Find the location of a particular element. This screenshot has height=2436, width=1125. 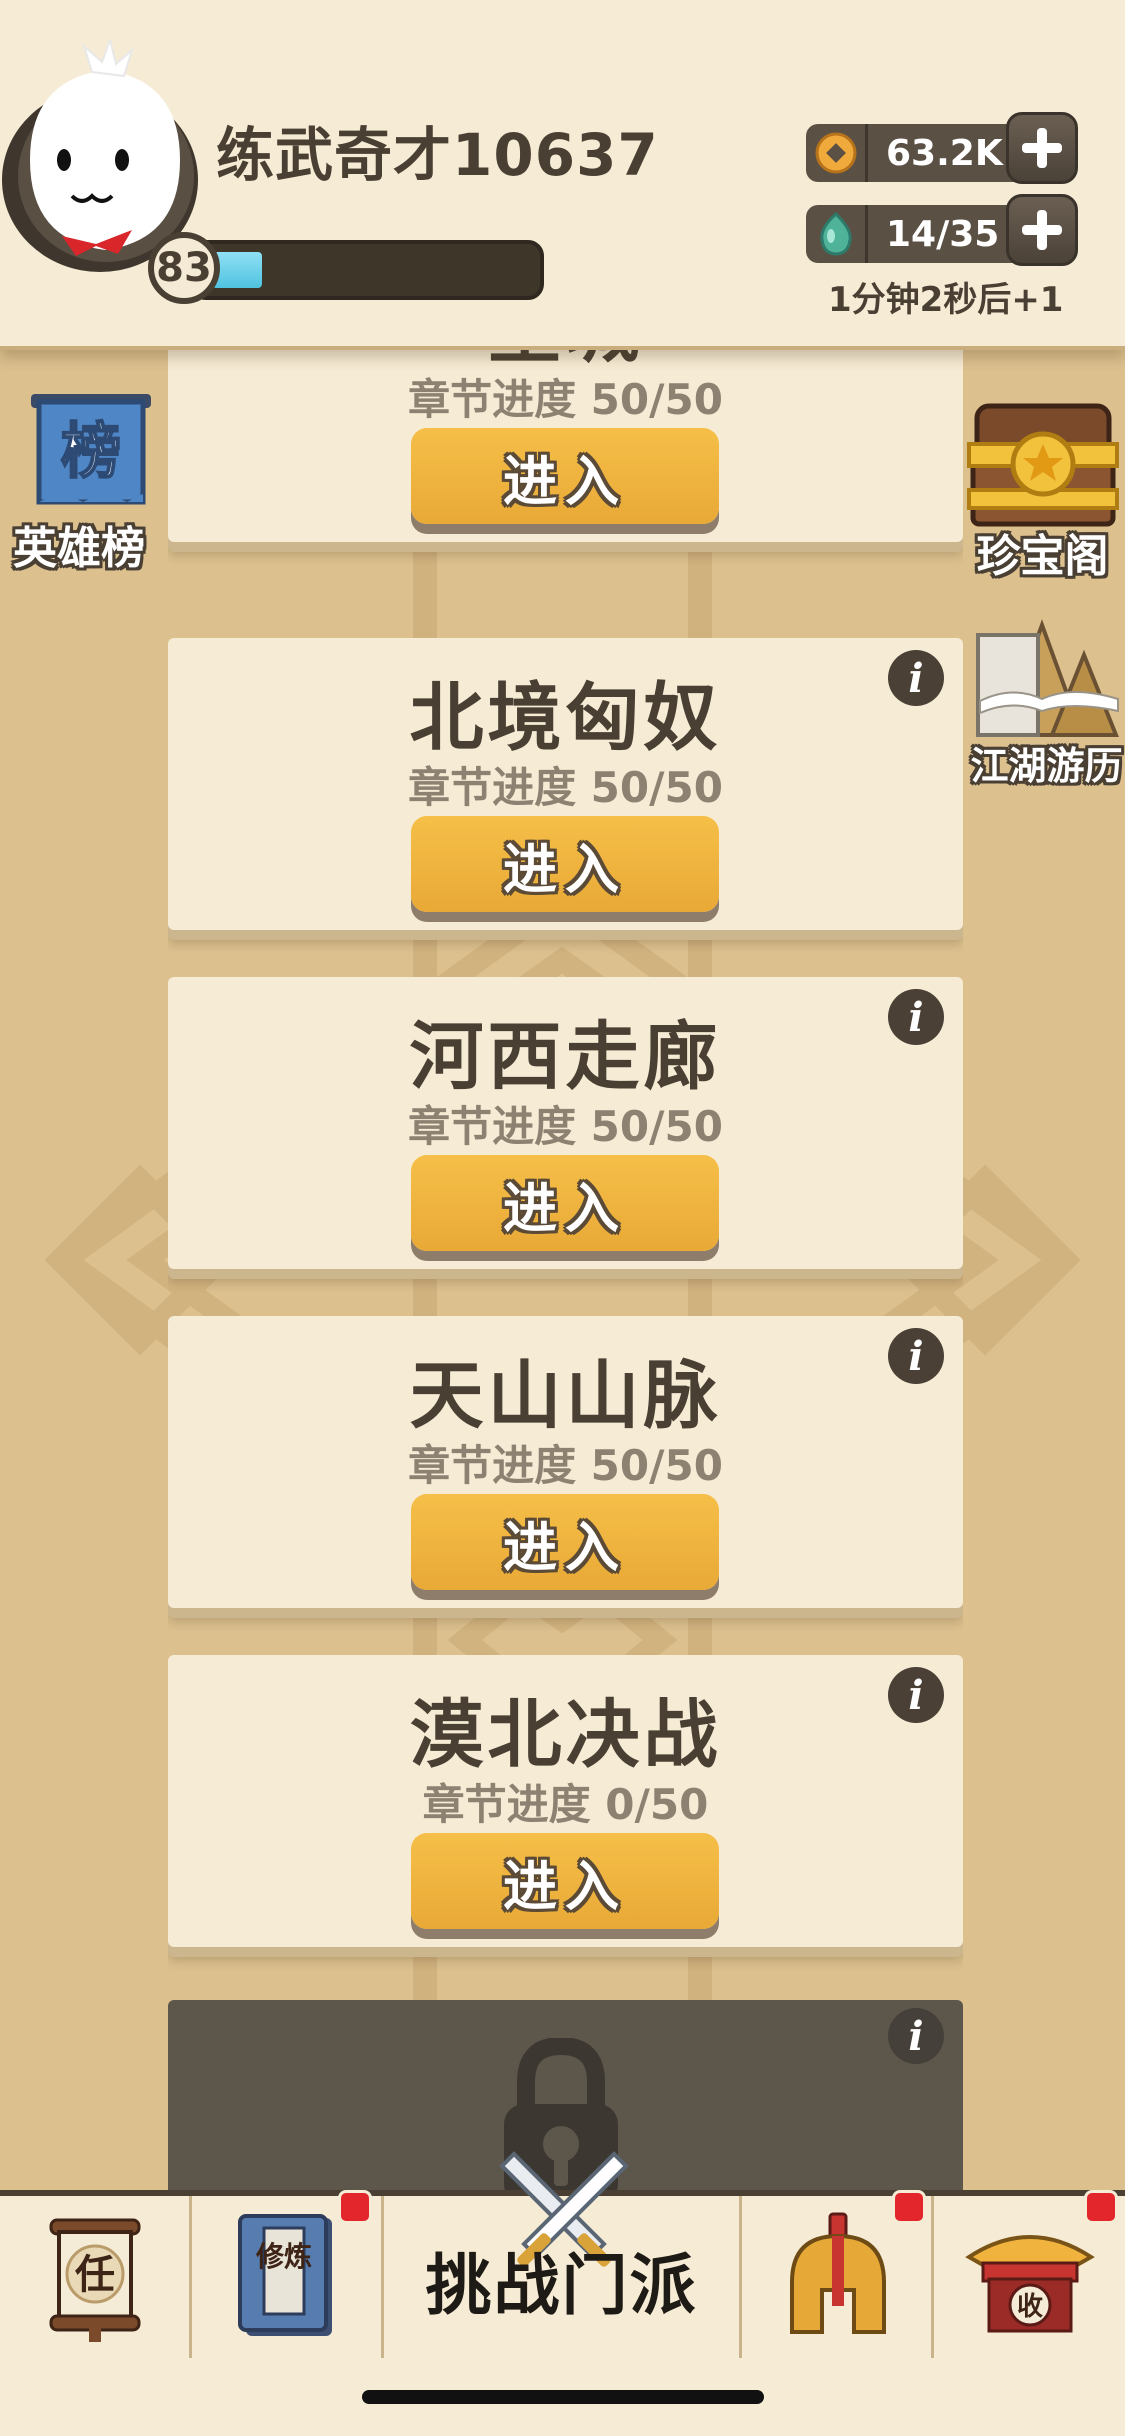

exp-bar is located at coordinates (367, 270).